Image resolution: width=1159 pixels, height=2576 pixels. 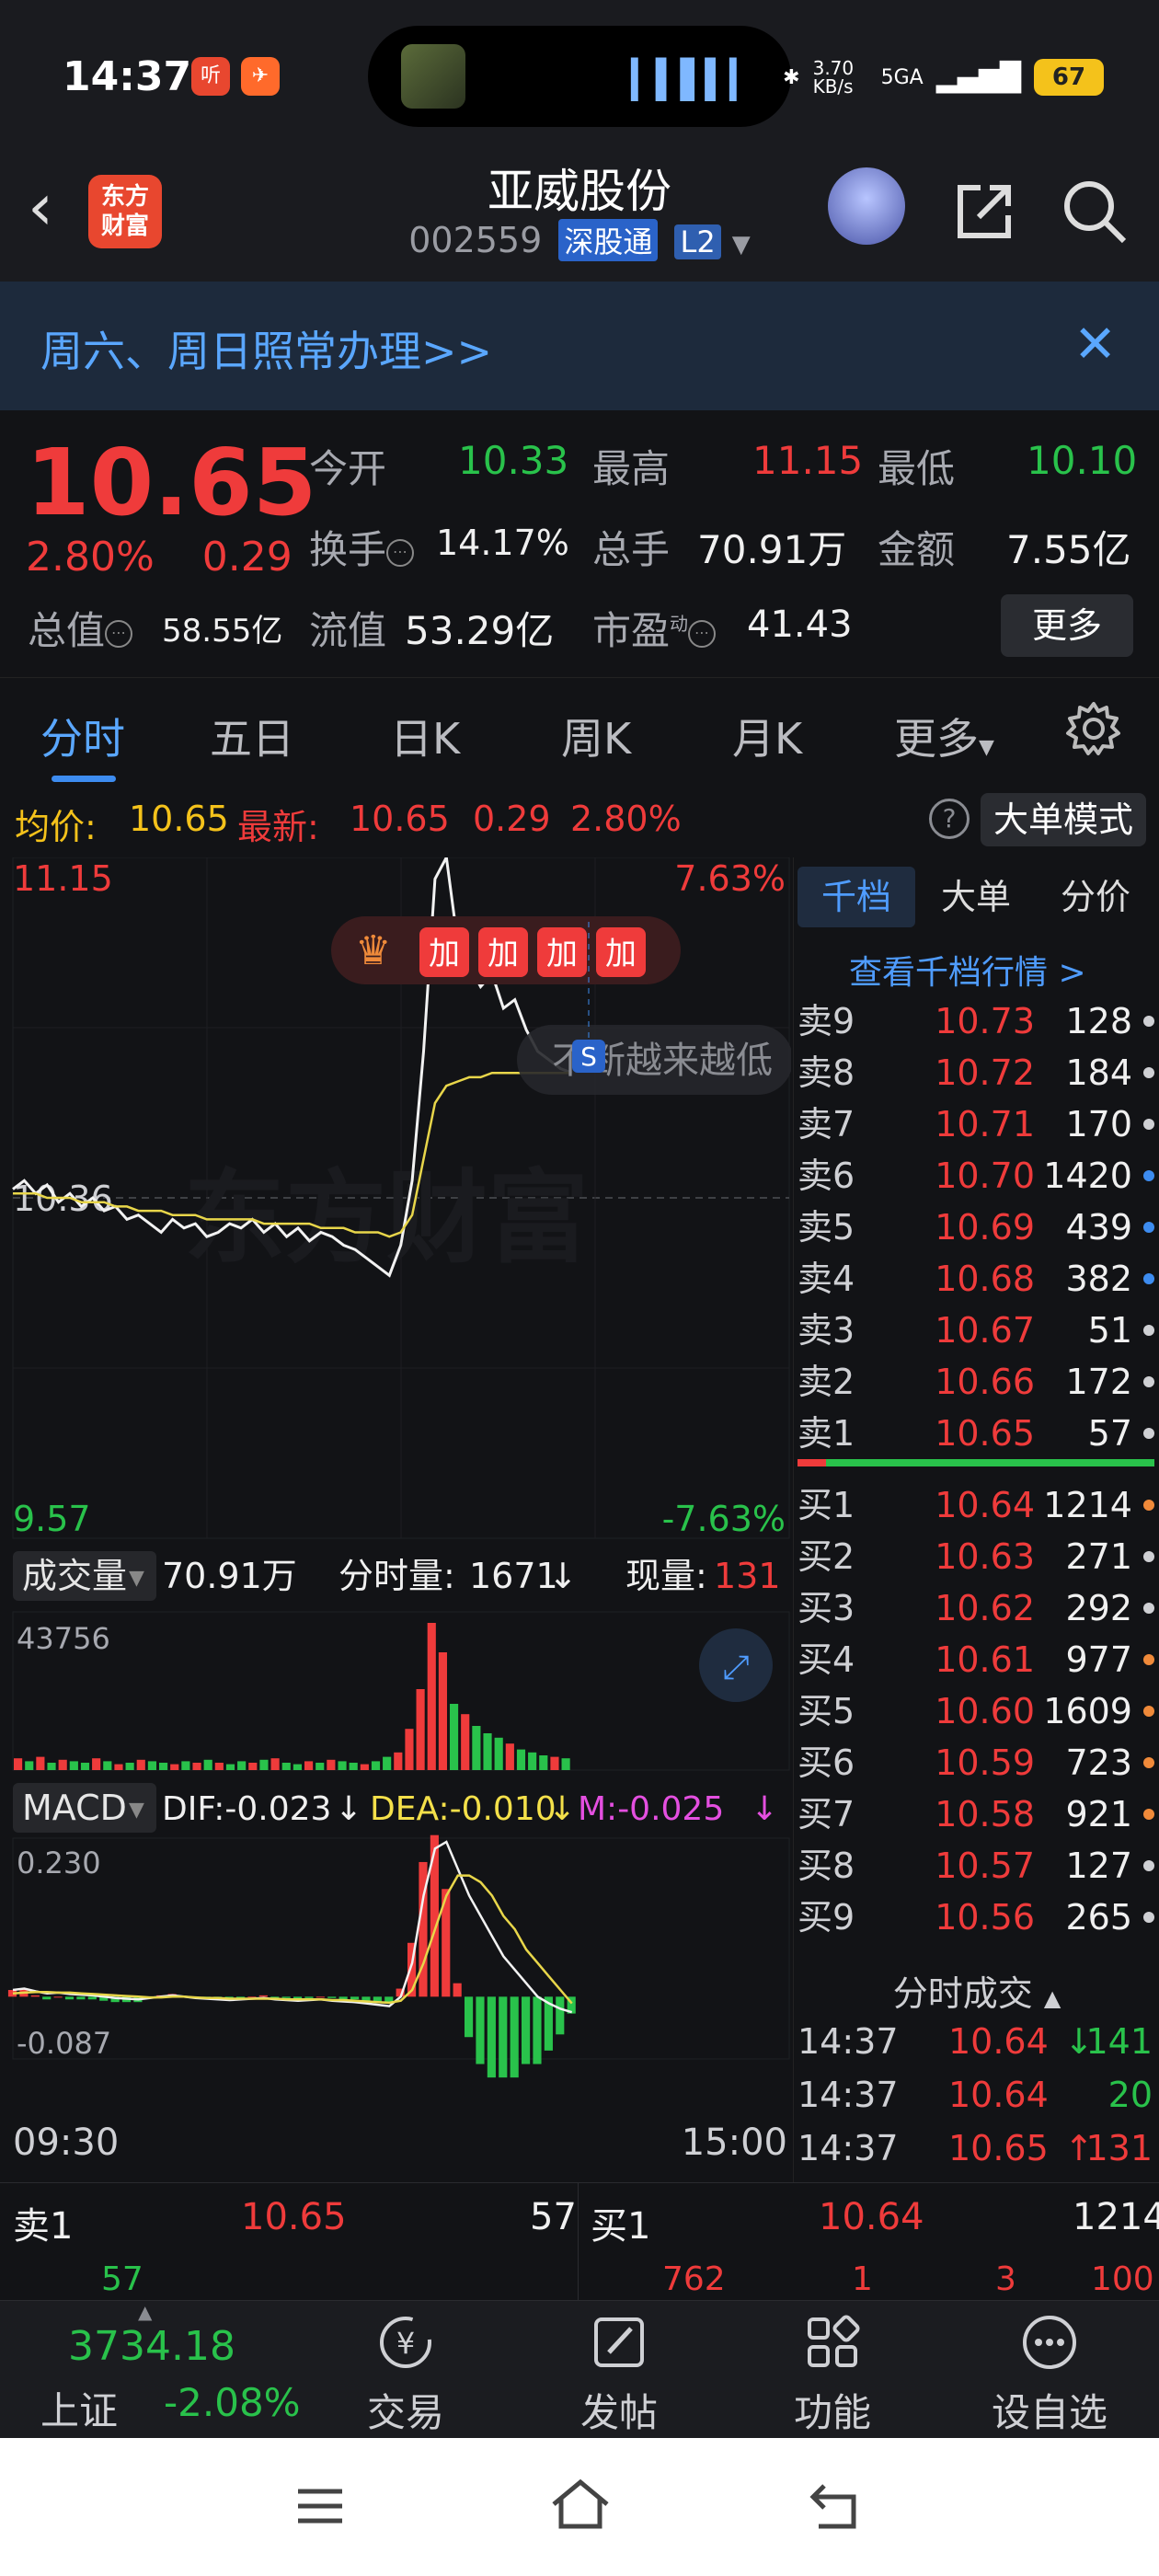 What do you see at coordinates (985, 1866) in the screenshot?
I see `bid-price: 10.57` at bounding box center [985, 1866].